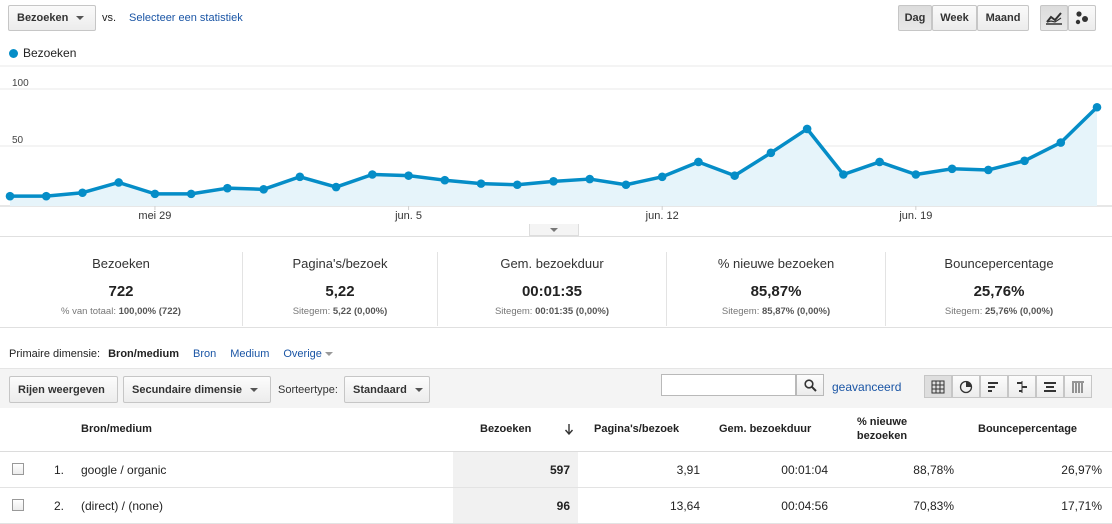  I want to click on pie-chart-icon, so click(966, 386).